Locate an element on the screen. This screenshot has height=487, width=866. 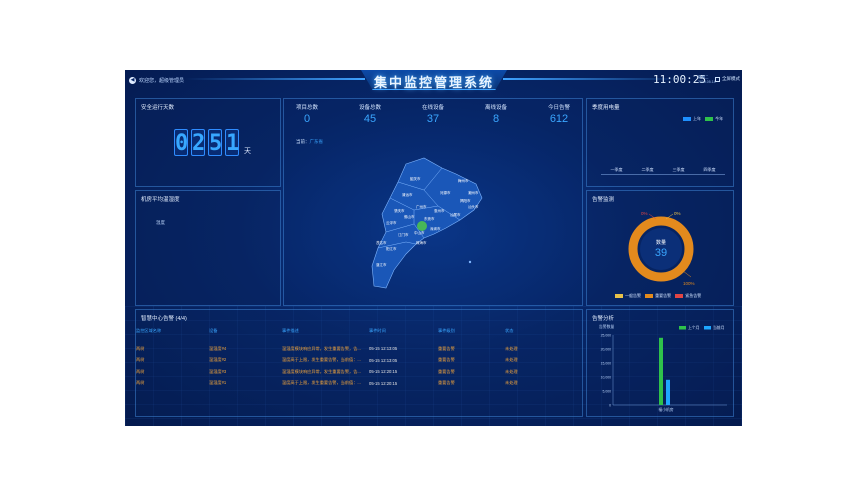
safe-days-digits: 0 2 5 1 天 is located at coordinates (212, 142).